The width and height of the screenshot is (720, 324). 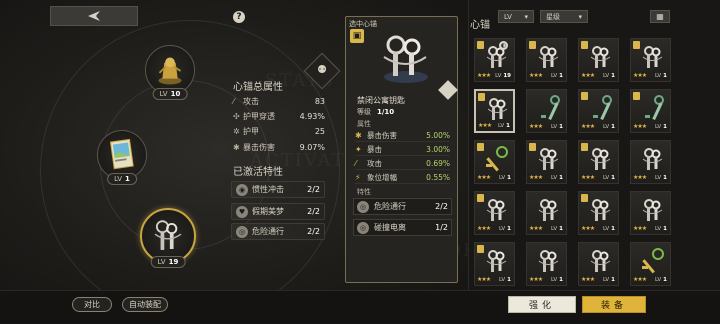 What do you see at coordinates (614, 304) in the screenshot?
I see `equip-button: 装备` at bounding box center [614, 304].